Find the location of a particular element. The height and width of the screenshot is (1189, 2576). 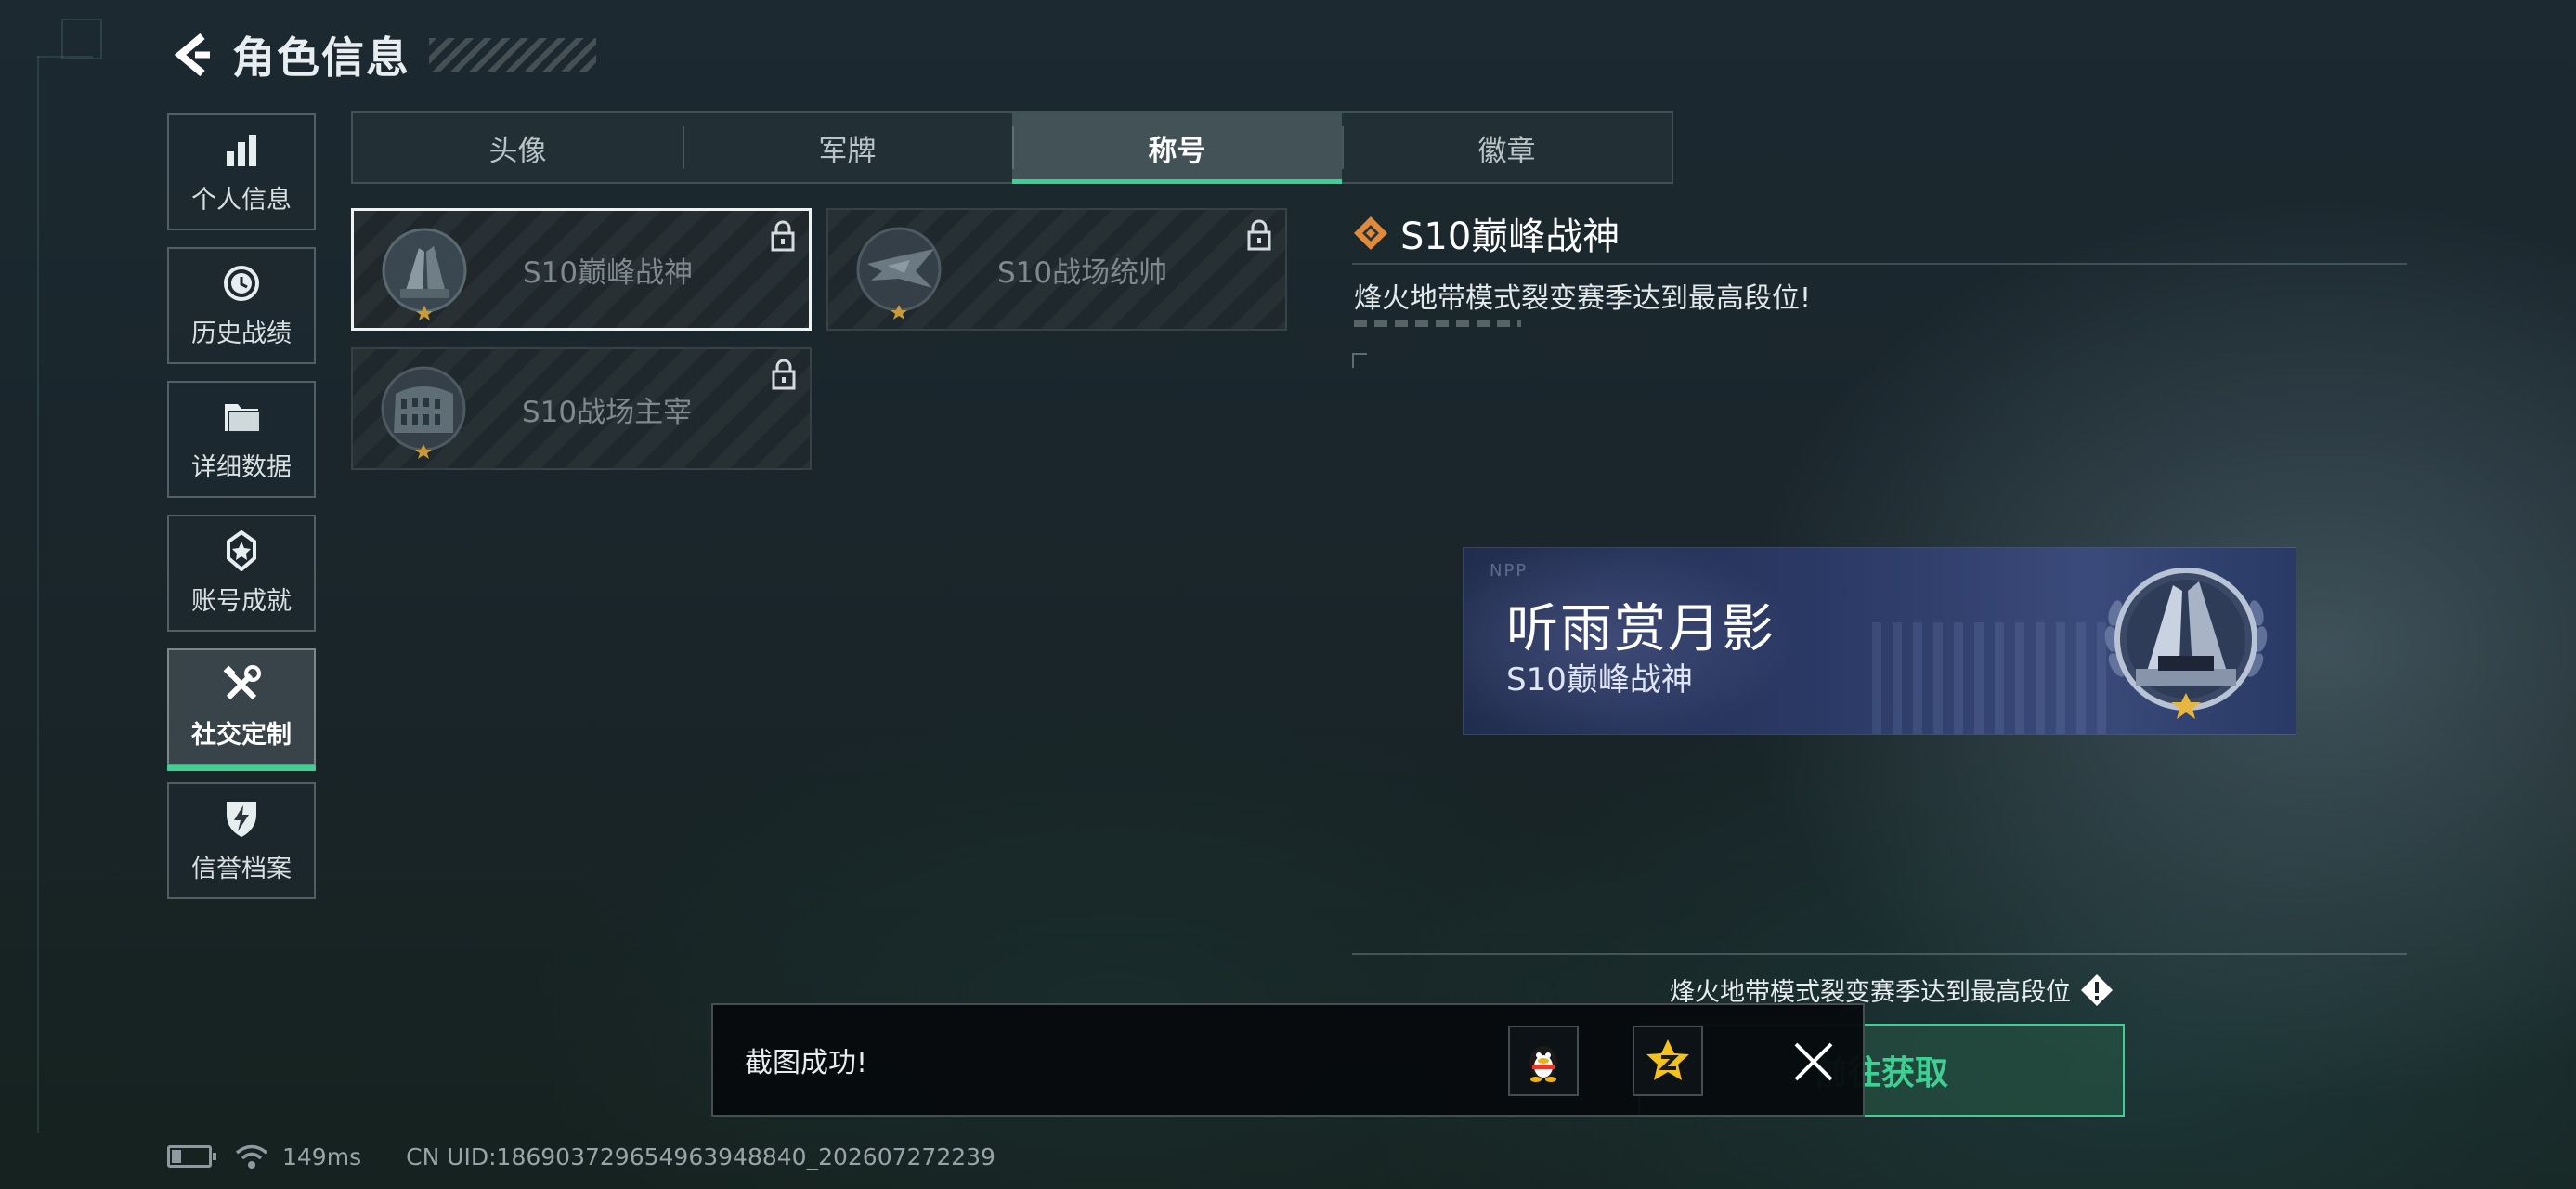

page-title: 角色信息 is located at coordinates (321, 58).